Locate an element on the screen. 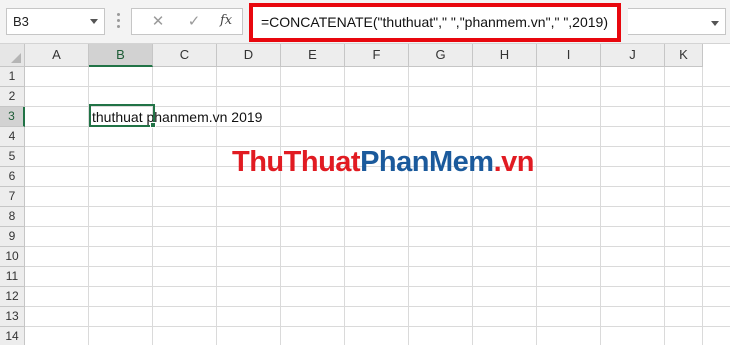  name-box: B3 is located at coordinates (55, 21).